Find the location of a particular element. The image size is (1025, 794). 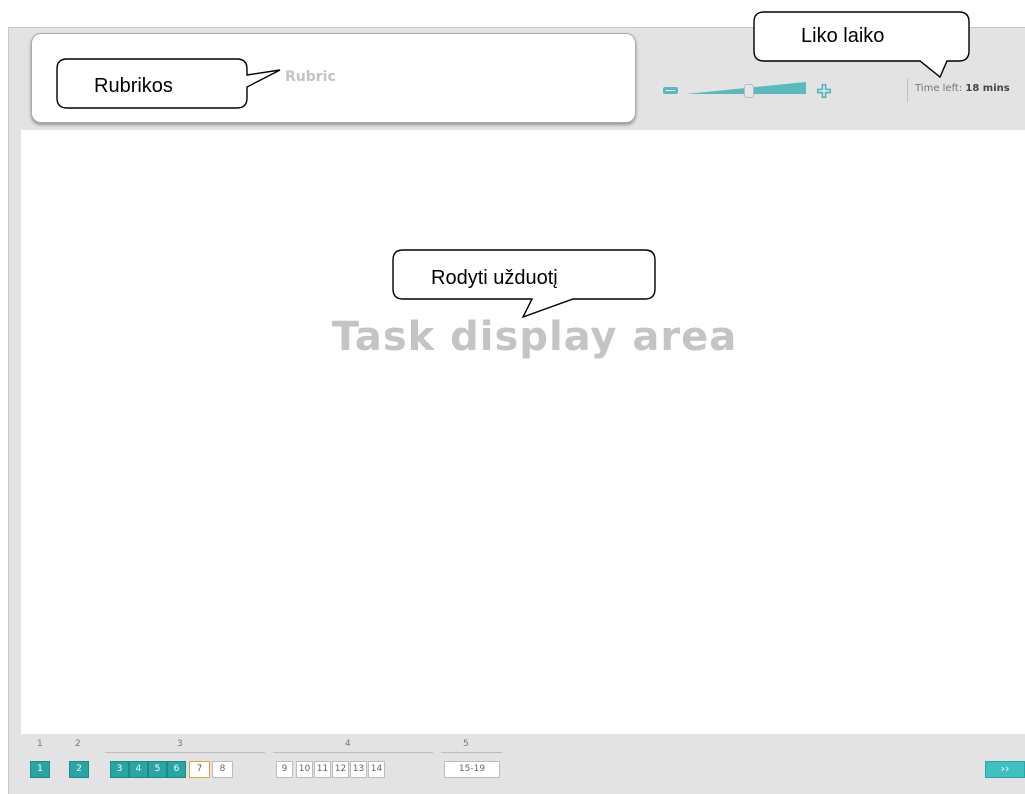

question-button-7: 7 is located at coordinates (199, 769).